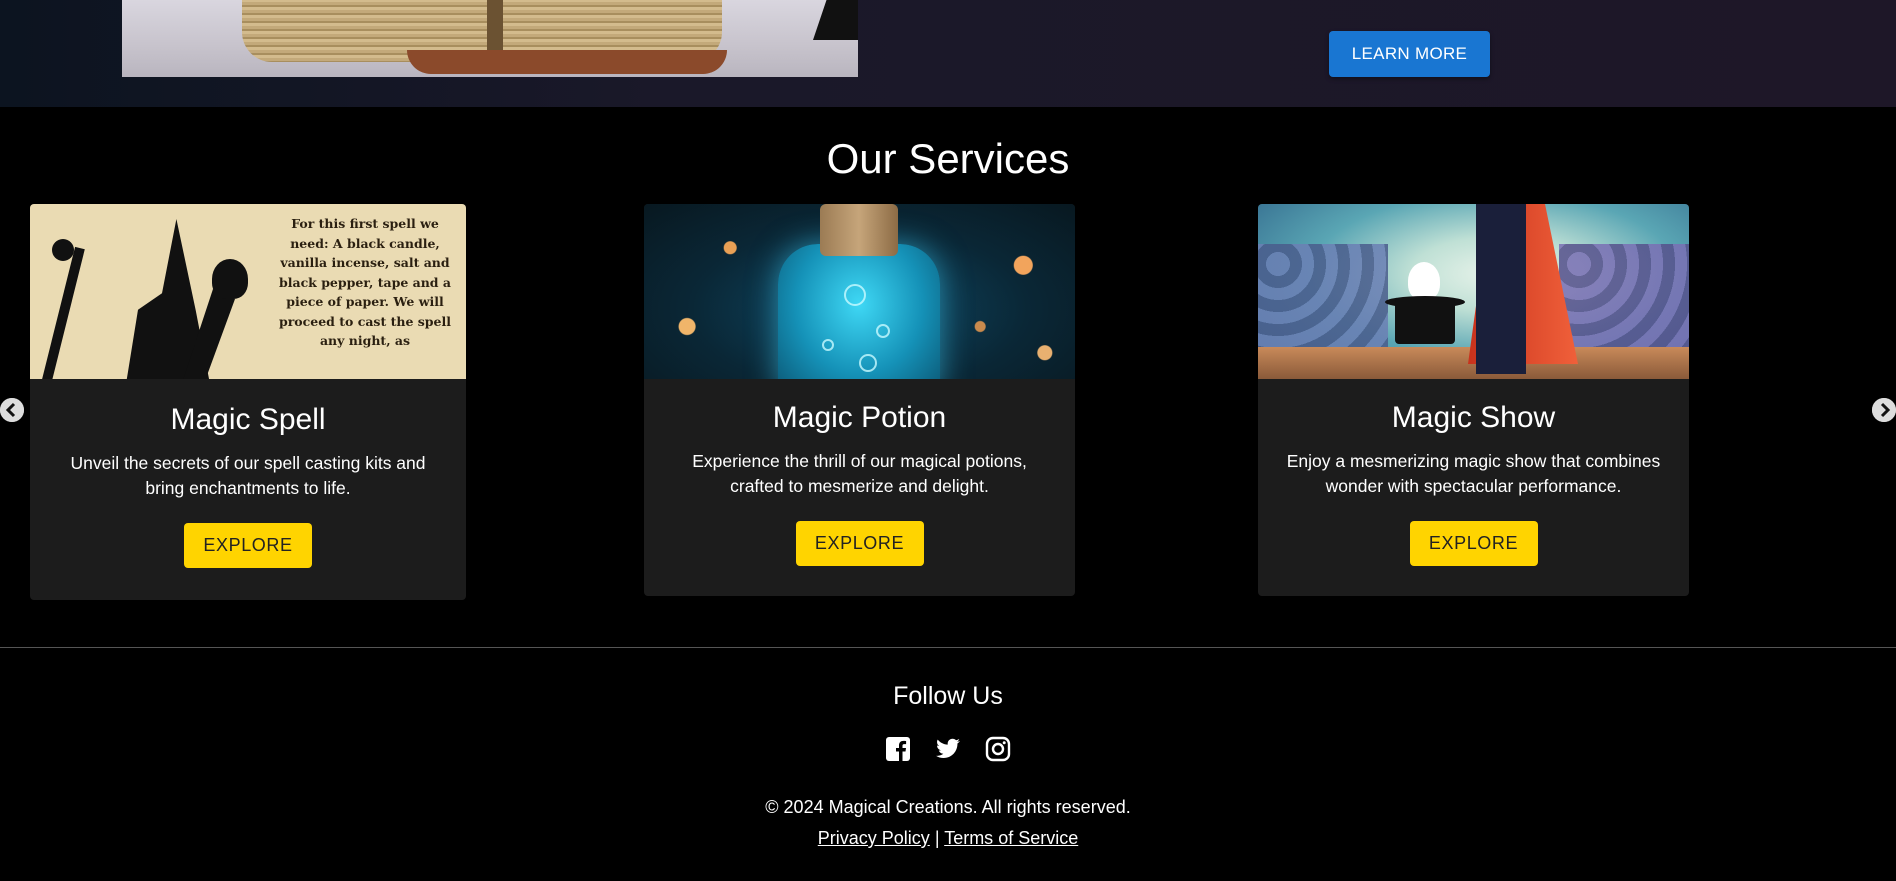 The height and width of the screenshot is (881, 1896). What do you see at coordinates (230, 279) in the screenshot?
I see `skull-silhouette` at bounding box center [230, 279].